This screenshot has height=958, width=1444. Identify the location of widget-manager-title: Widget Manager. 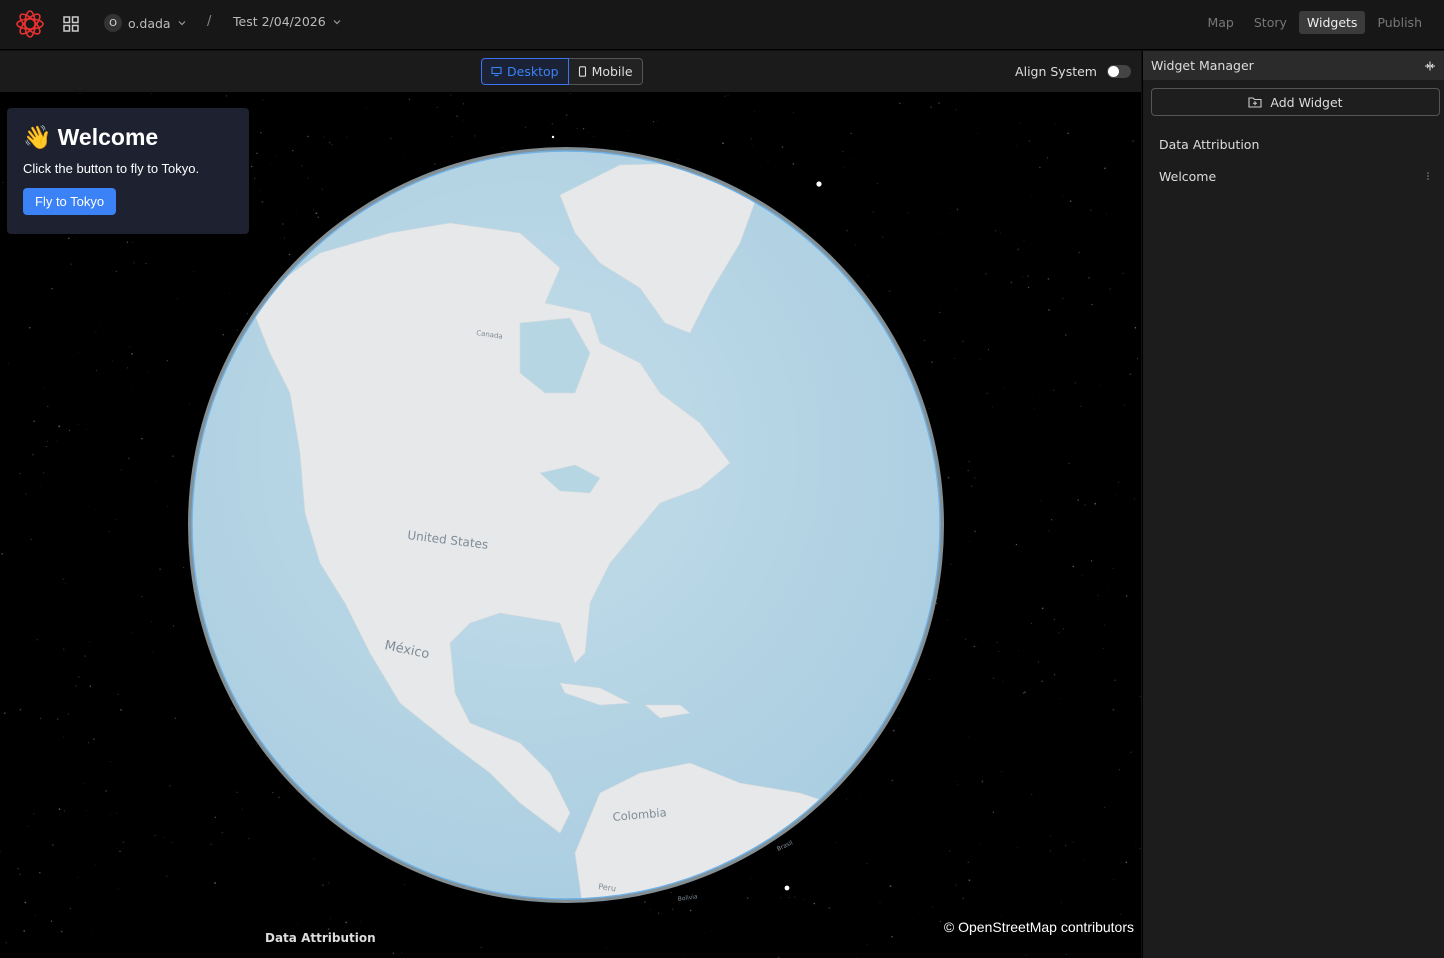
(1202, 65).